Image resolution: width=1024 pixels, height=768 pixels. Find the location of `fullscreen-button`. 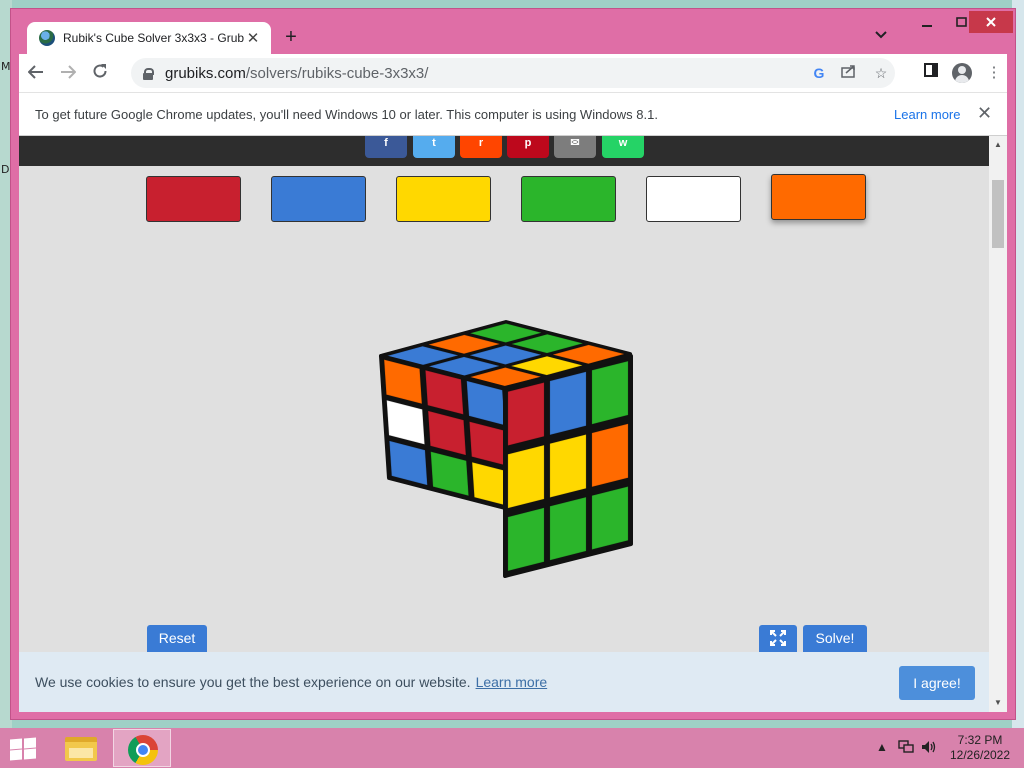

fullscreen-button is located at coordinates (778, 638).